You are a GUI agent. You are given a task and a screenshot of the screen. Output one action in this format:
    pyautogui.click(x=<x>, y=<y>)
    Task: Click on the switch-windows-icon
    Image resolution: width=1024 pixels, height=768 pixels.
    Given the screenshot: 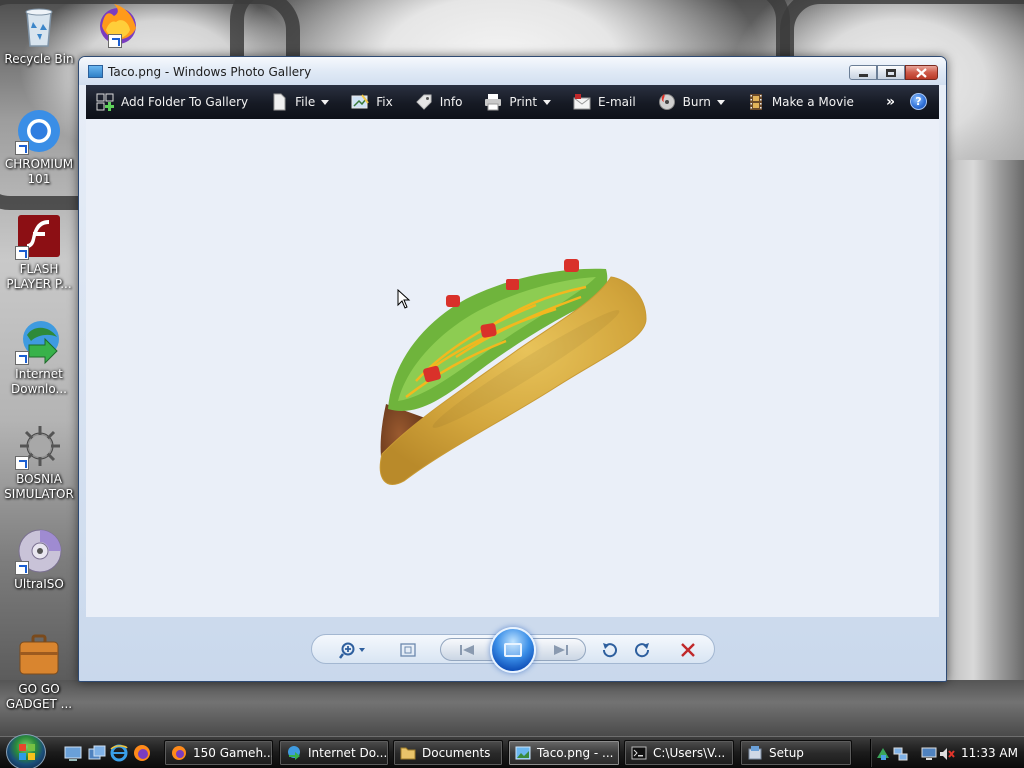 What is the action you would take?
    pyautogui.click(x=97, y=752)
    